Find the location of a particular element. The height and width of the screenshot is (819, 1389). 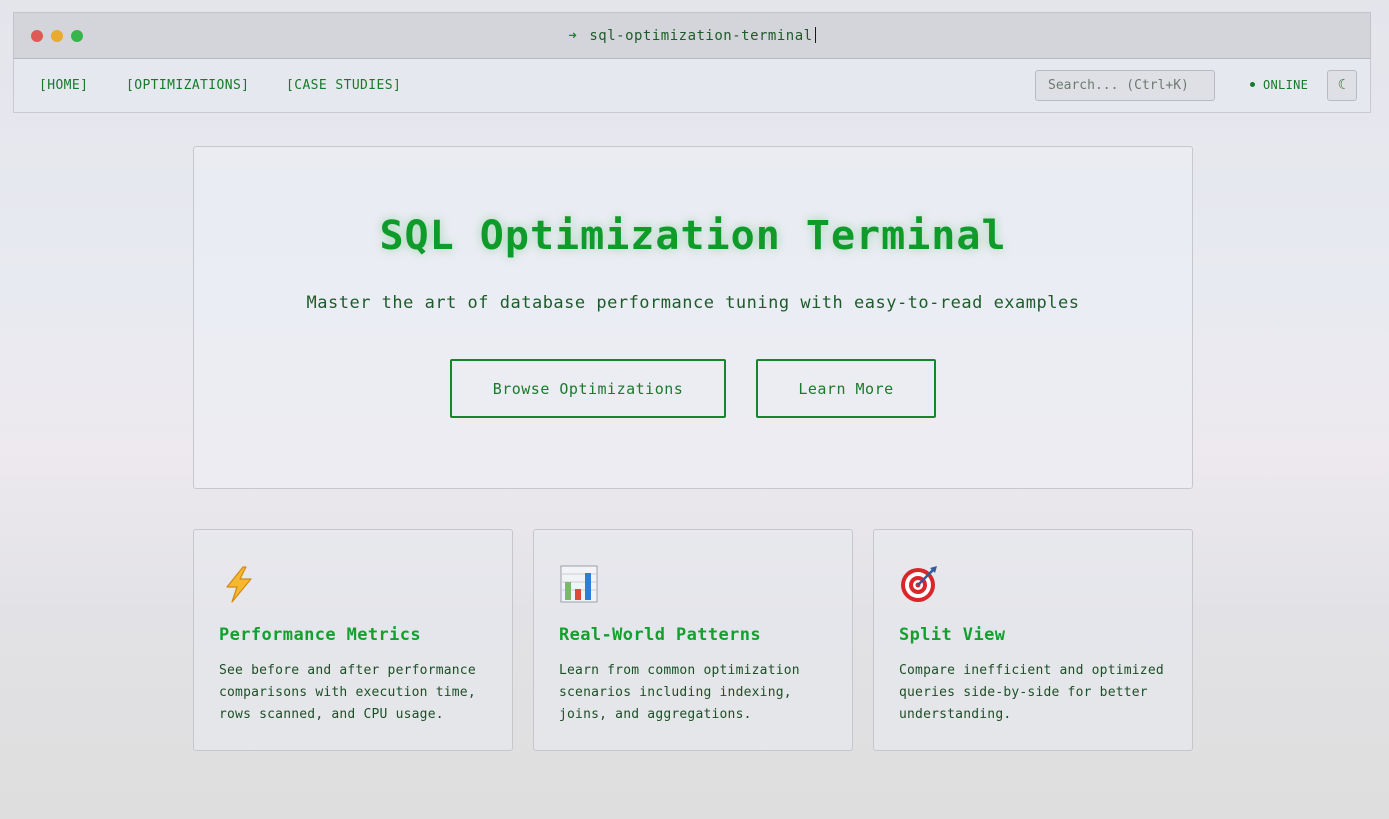

bar-chart-icon is located at coordinates (579, 584).